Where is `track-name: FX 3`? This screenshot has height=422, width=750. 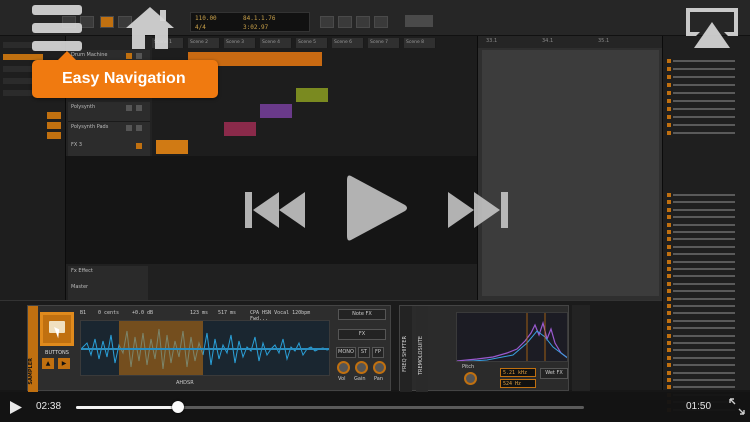 track-name: FX 3 is located at coordinates (77, 145).